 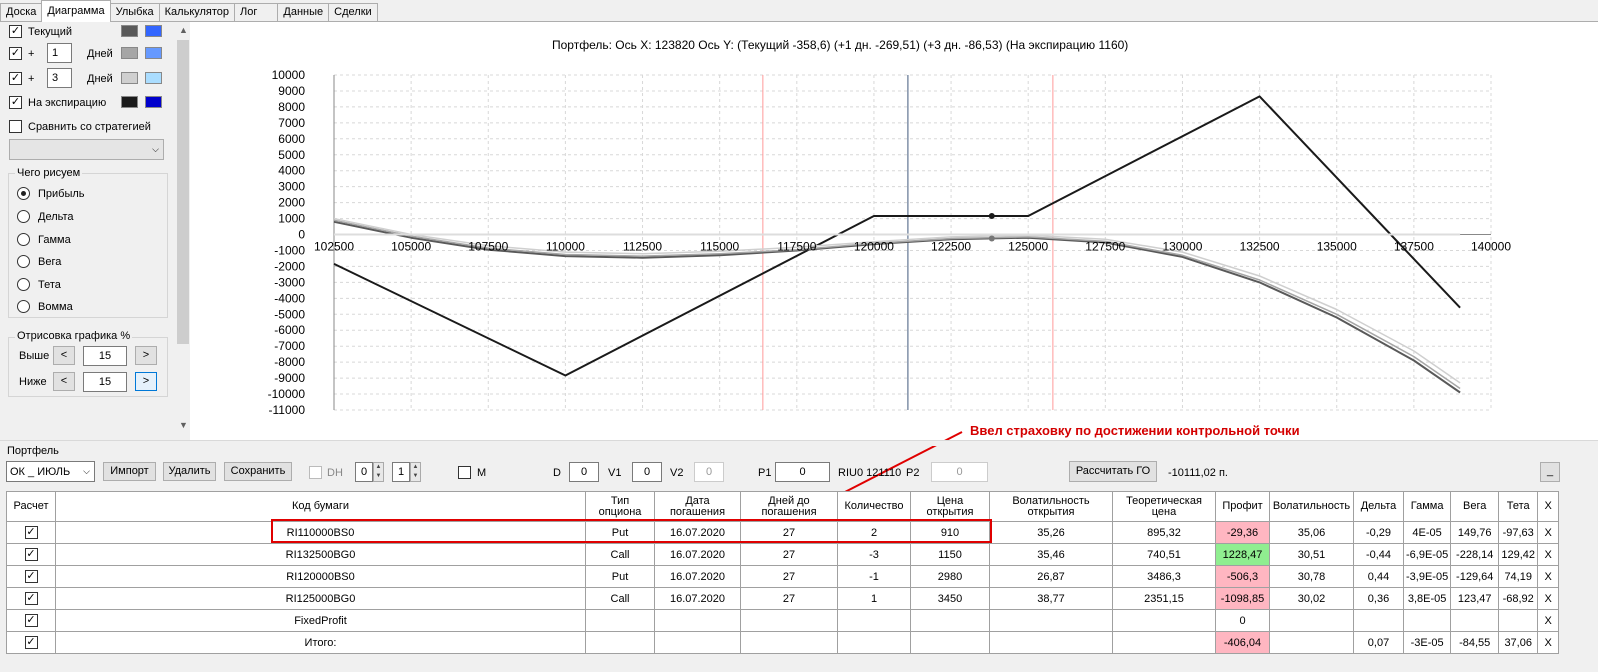 I want to click on cell-theta: 129,42, so click(x=1518, y=554).